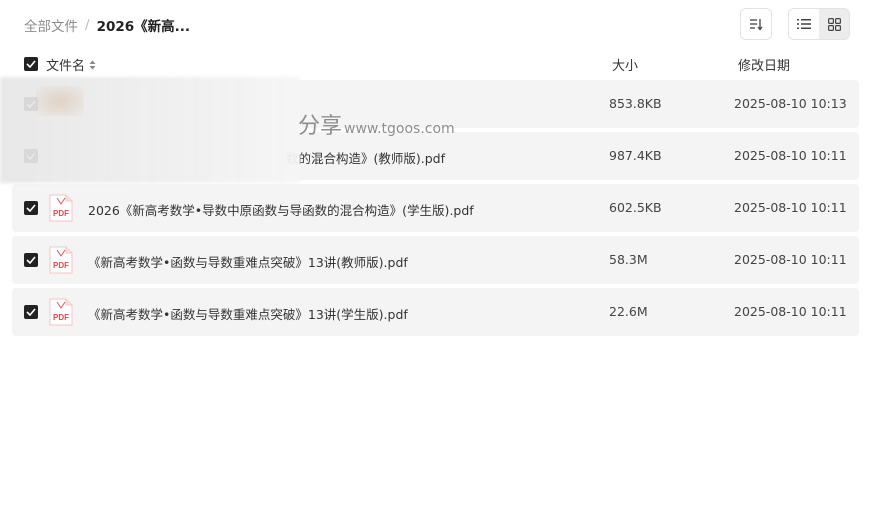  I want to click on column-header-date: 修改日期, so click(764, 64).